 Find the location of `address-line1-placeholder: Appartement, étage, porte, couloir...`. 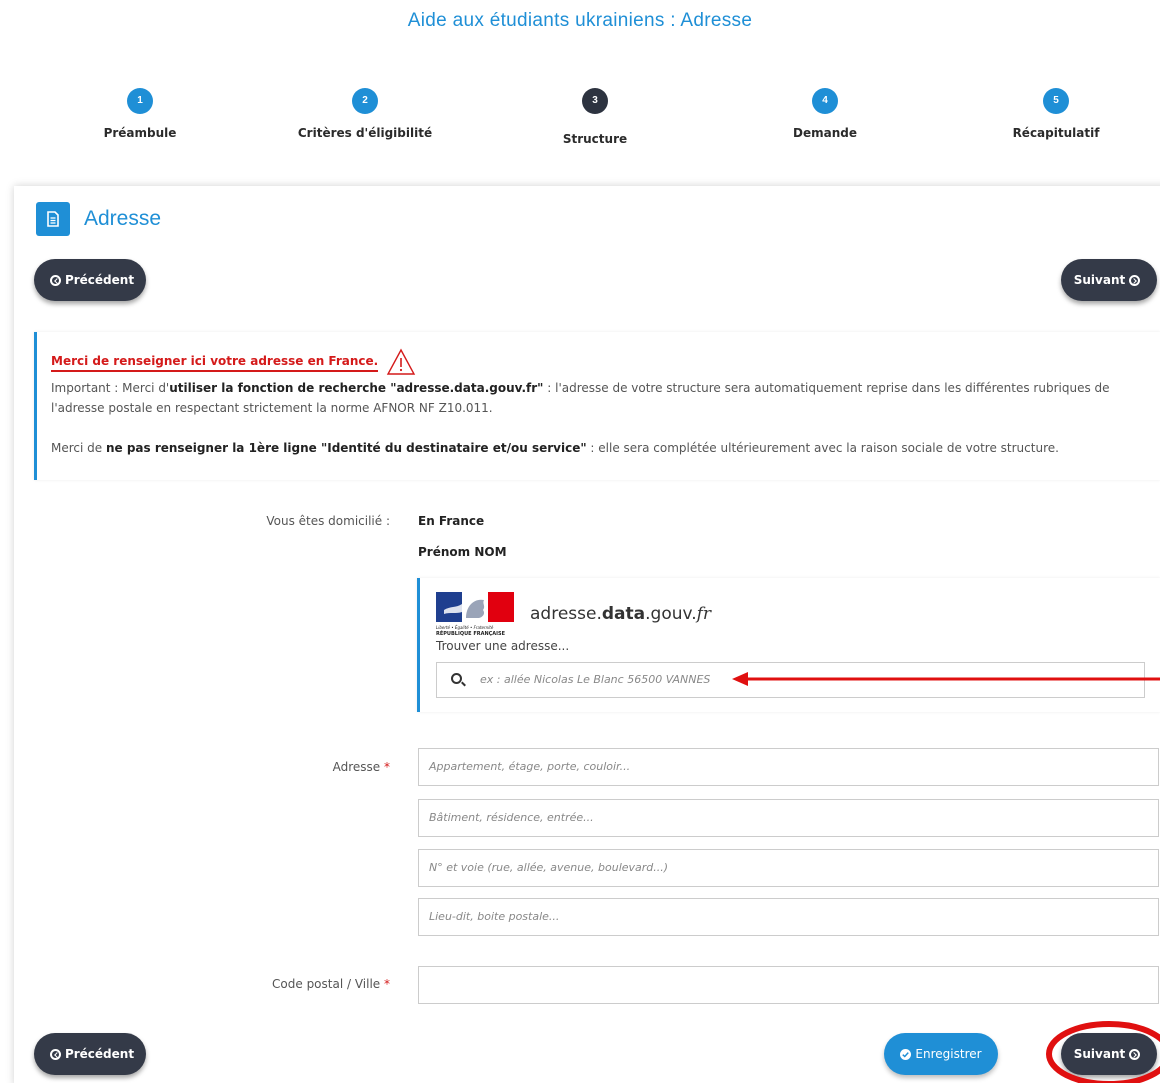

address-line1-placeholder: Appartement, étage, porte, couloir... is located at coordinates (530, 766).